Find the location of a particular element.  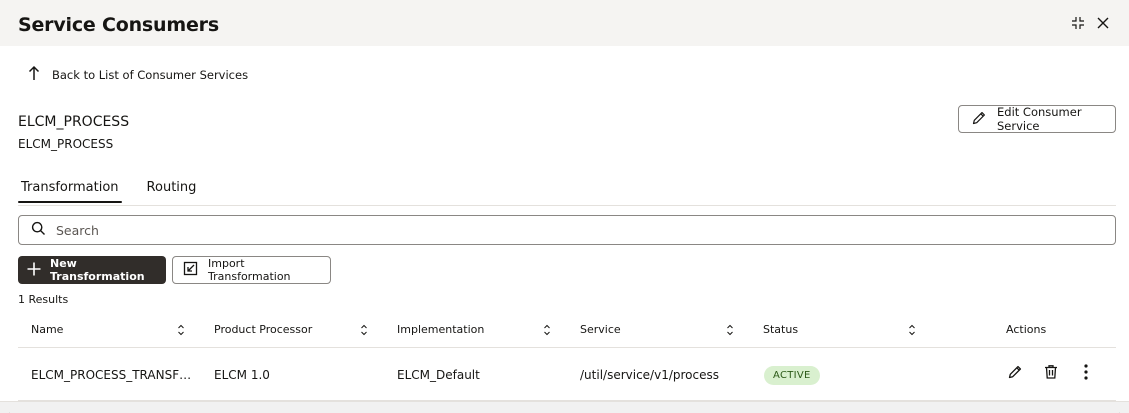

horizontal-scrollbar is located at coordinates (564, 407).